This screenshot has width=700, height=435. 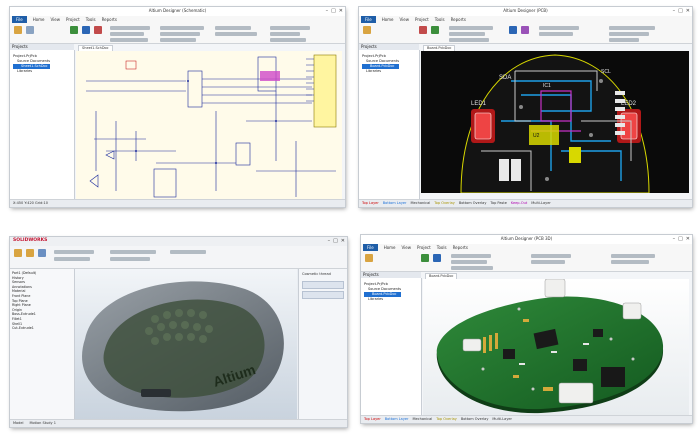 What do you see at coordinates (24, 328) in the screenshot?
I see `feature-item: Cut-Extrude1` at bounding box center [24, 328].